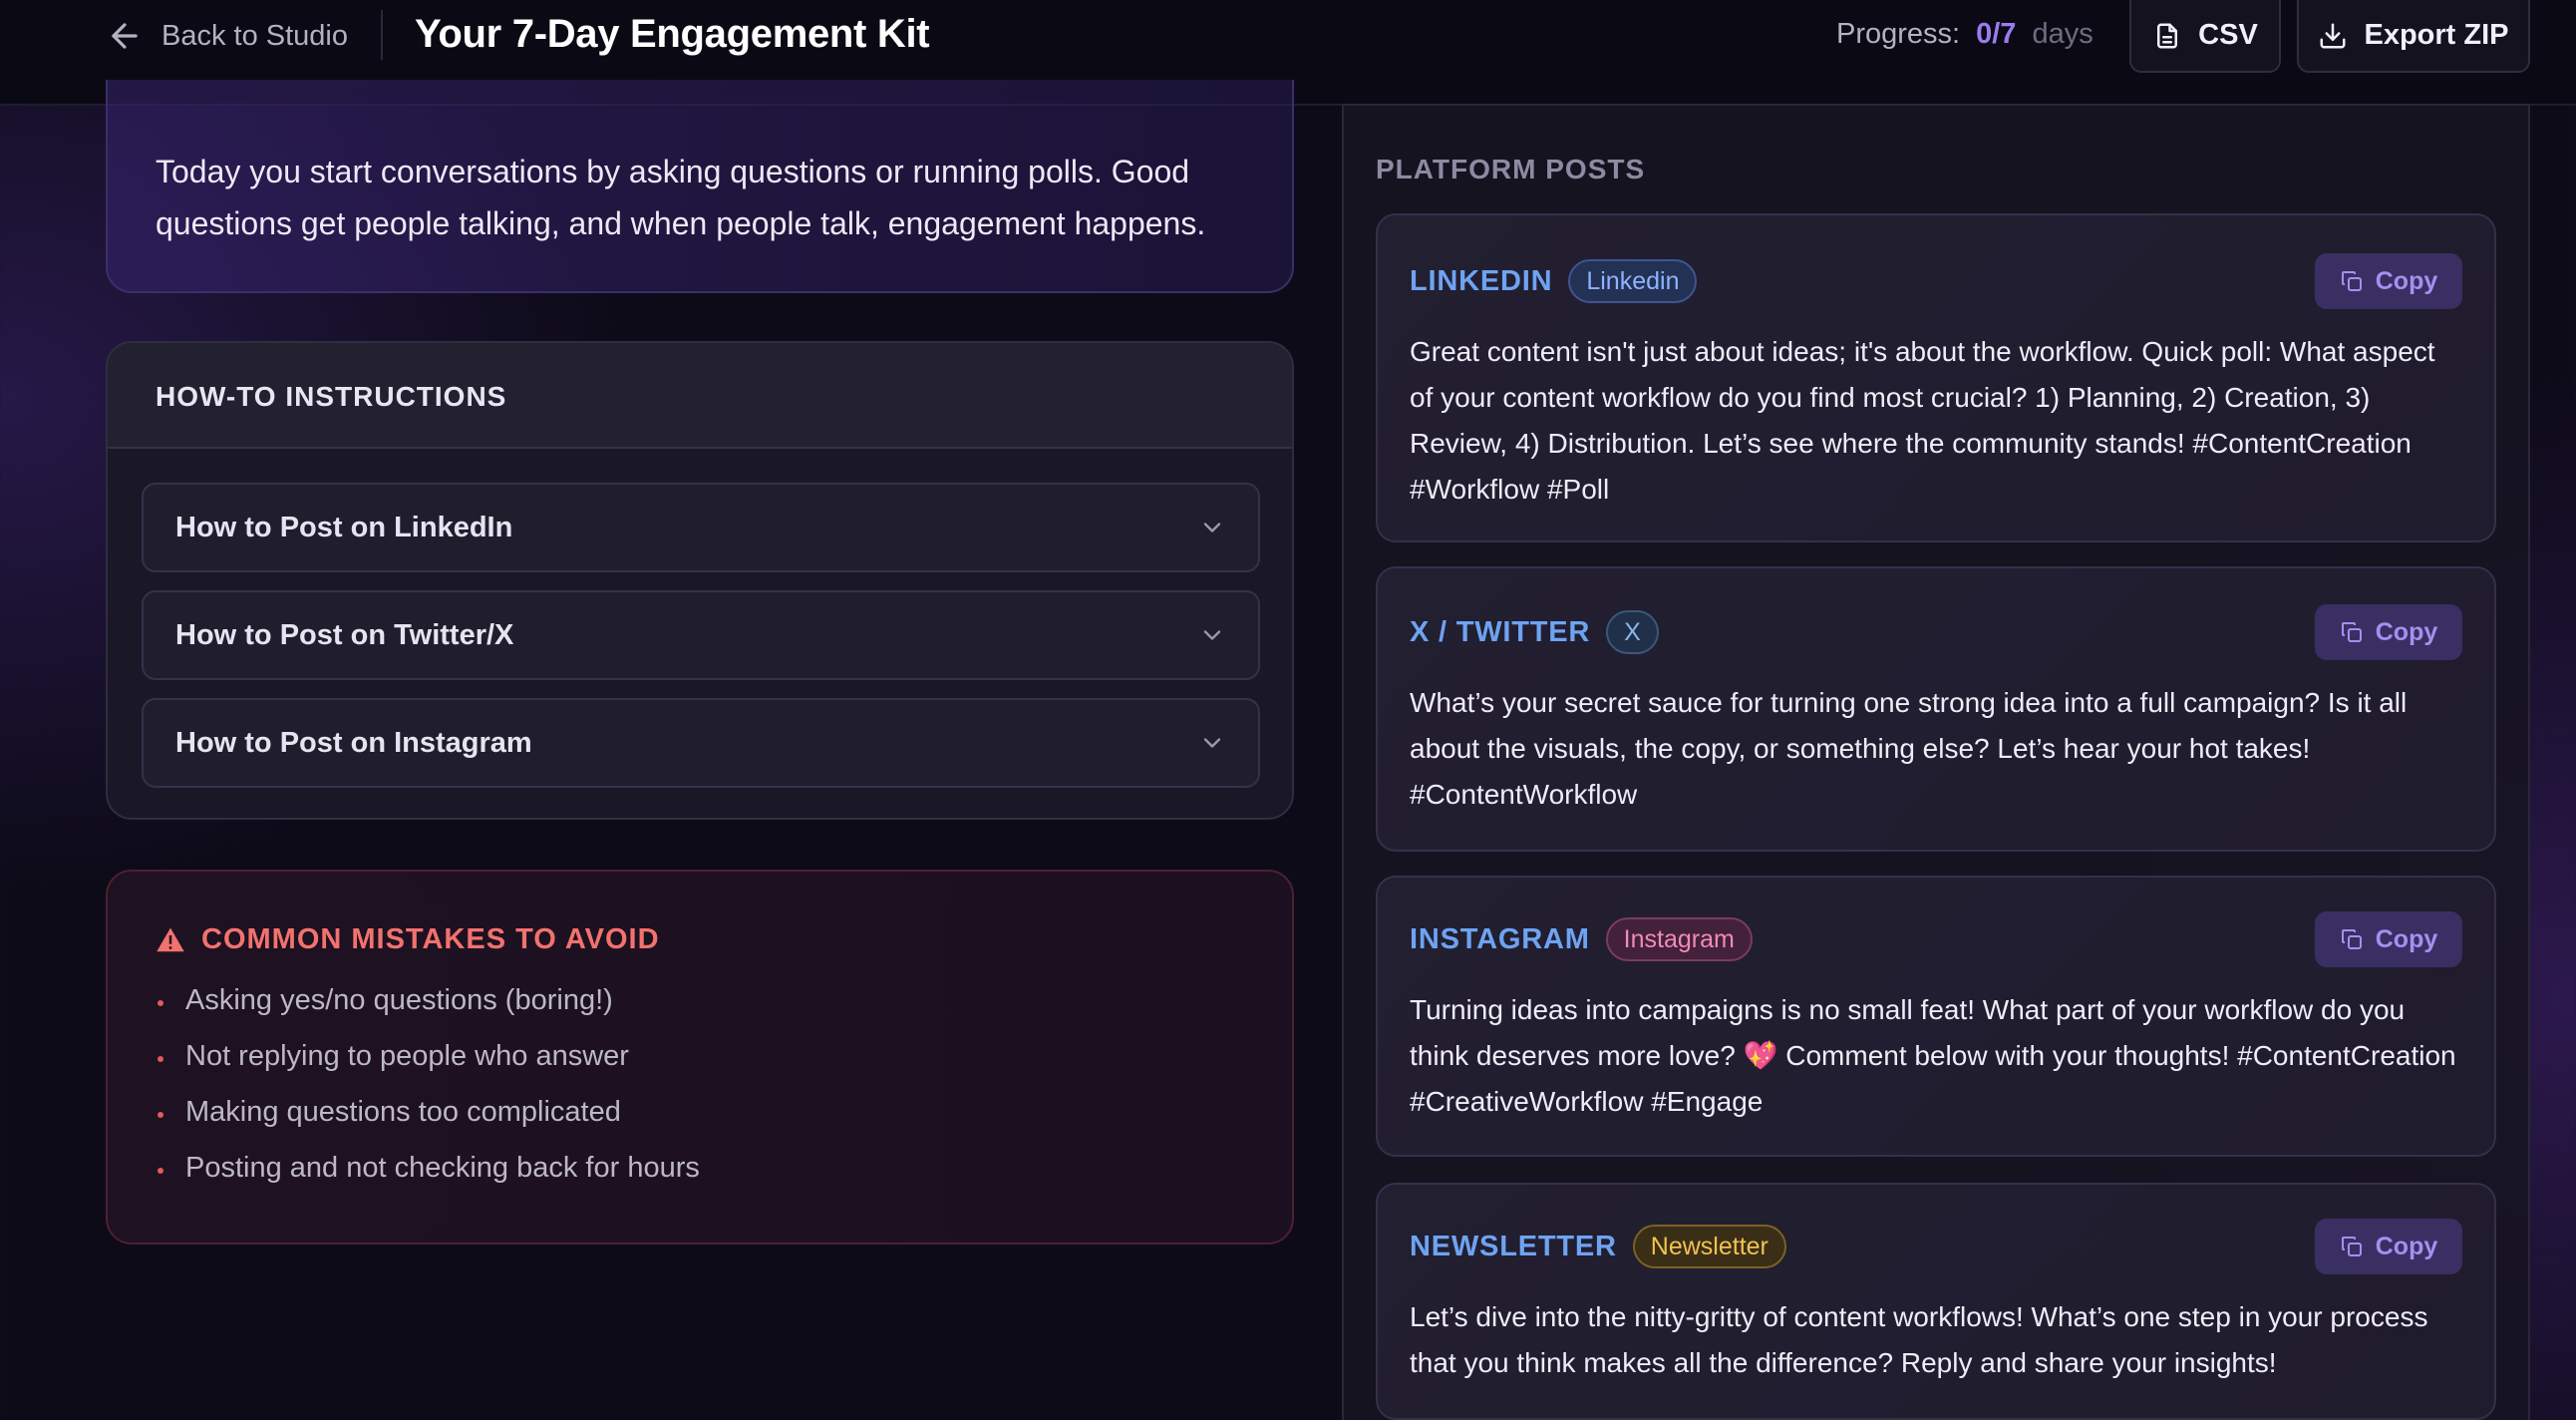 The image size is (2576, 1420). Describe the element at coordinates (1898, 34) in the screenshot. I see `progress-label: Progress:` at that location.